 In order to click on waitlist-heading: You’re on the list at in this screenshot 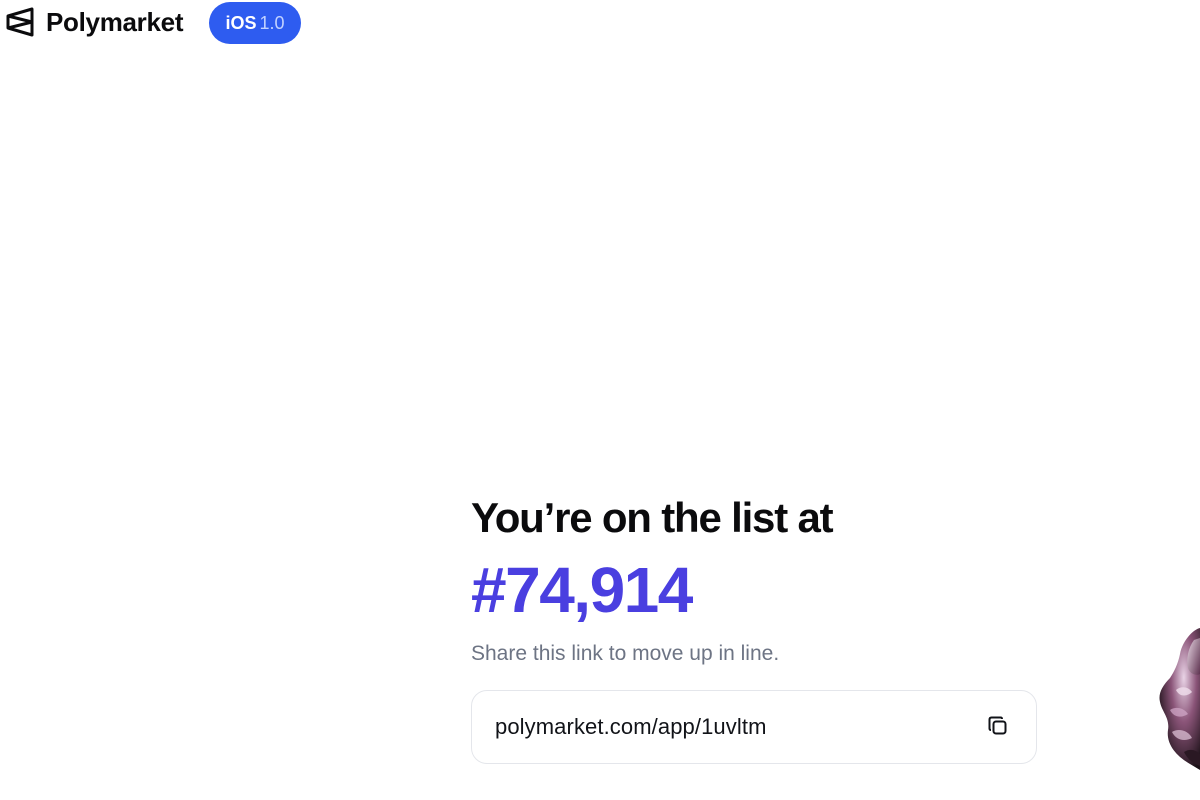, I will do `click(652, 517)`.